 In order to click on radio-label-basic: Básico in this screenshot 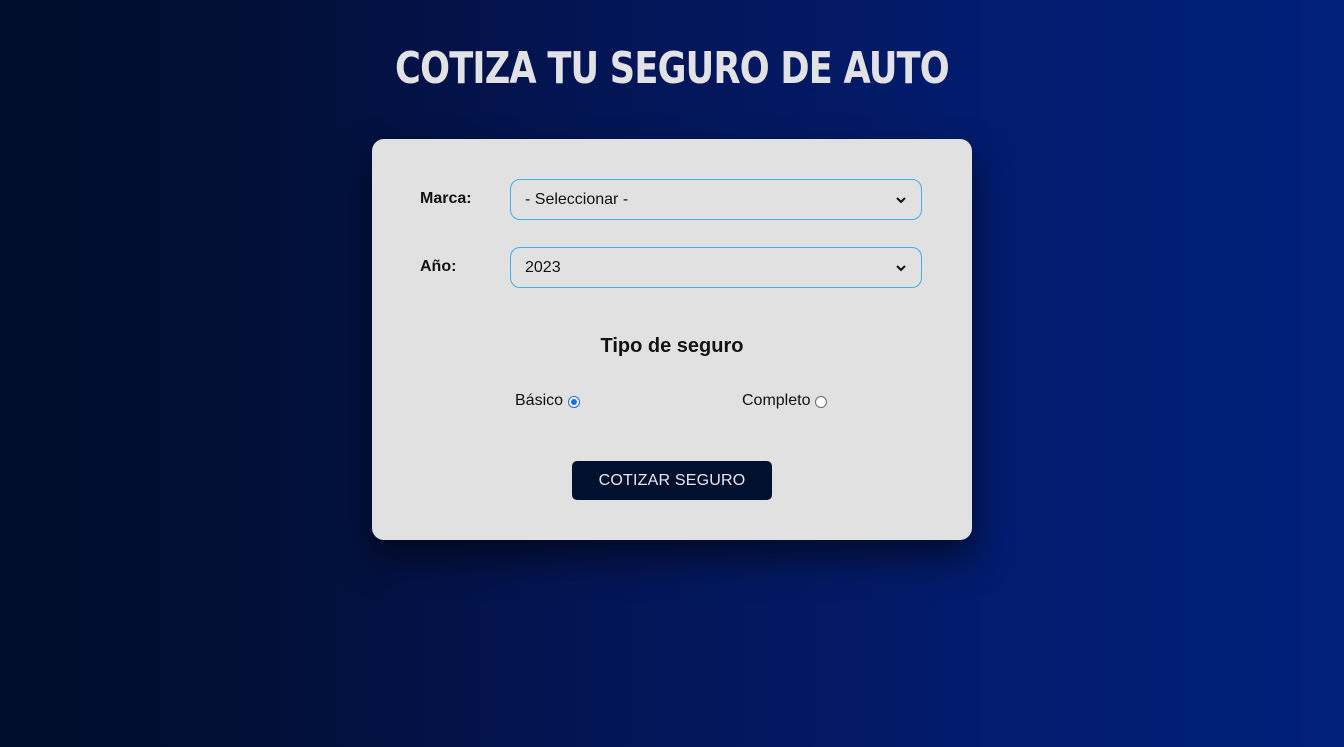, I will do `click(539, 400)`.